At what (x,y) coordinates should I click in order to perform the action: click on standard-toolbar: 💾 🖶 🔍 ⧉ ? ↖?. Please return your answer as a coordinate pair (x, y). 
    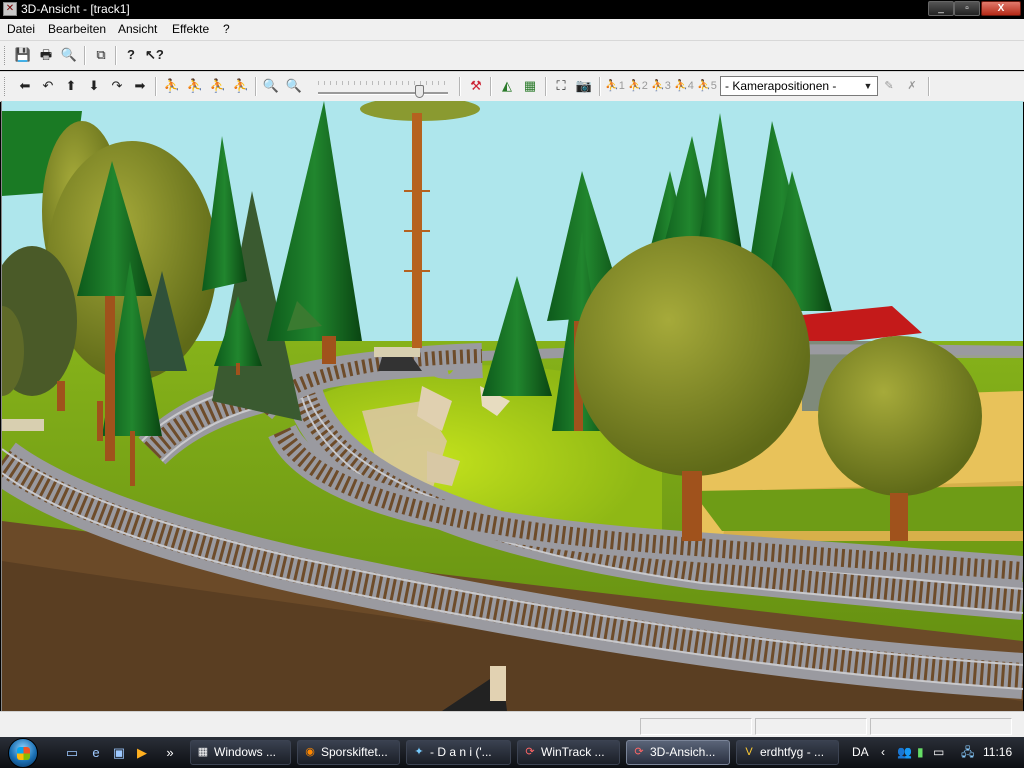
    Looking at the image, I should click on (512, 55).